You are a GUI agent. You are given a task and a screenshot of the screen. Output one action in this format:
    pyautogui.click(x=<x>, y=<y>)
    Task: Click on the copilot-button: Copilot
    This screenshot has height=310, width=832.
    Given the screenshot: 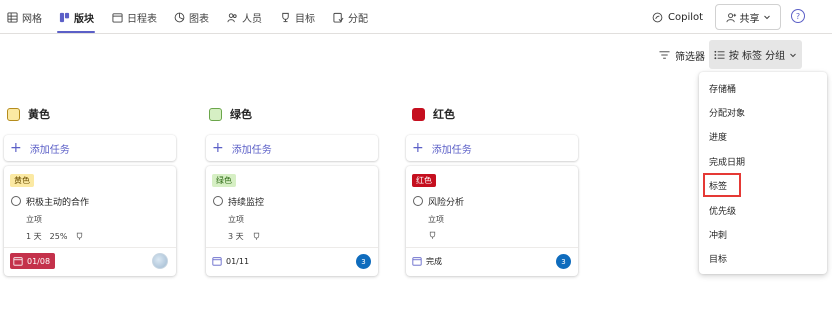 What is the action you would take?
    pyautogui.click(x=677, y=17)
    